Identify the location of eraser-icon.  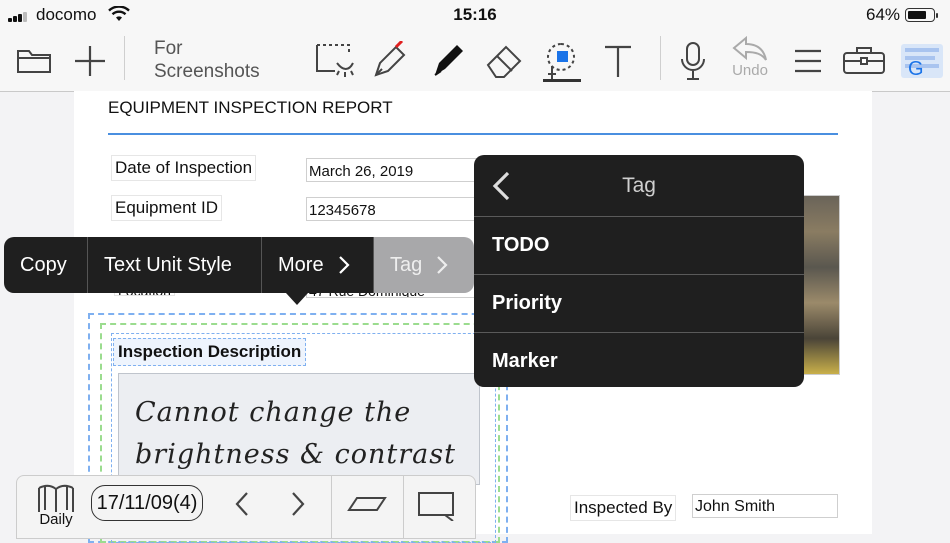
(504, 61).